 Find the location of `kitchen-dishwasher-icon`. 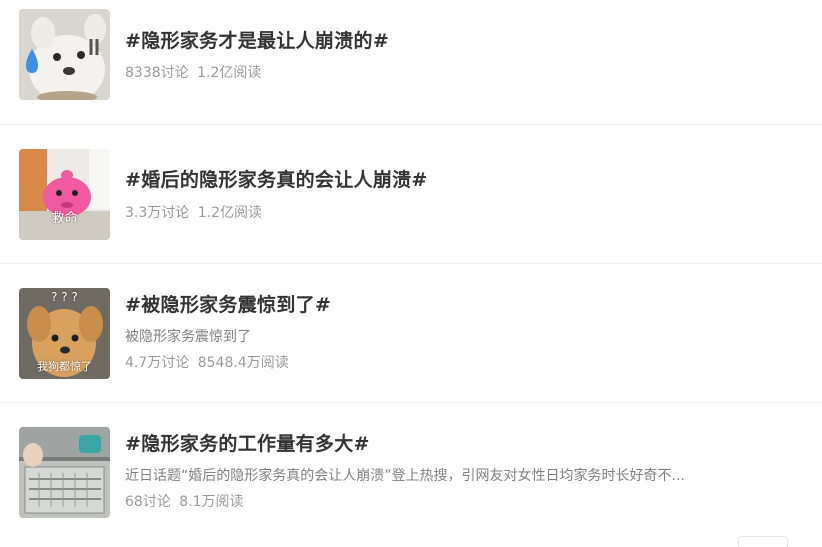

kitchen-dishwasher-icon is located at coordinates (64, 472).